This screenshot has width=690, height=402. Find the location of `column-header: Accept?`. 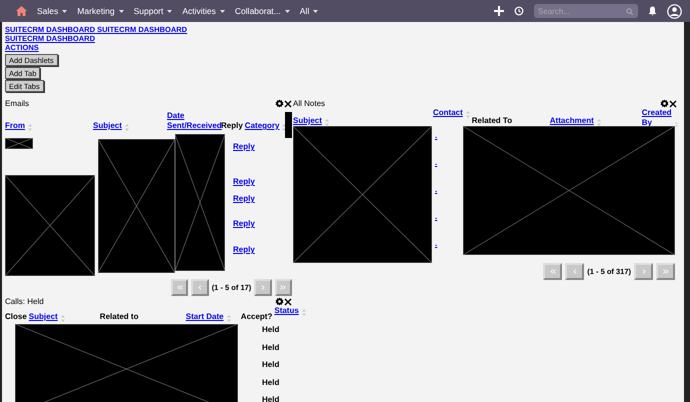

column-header: Accept? is located at coordinates (256, 317).